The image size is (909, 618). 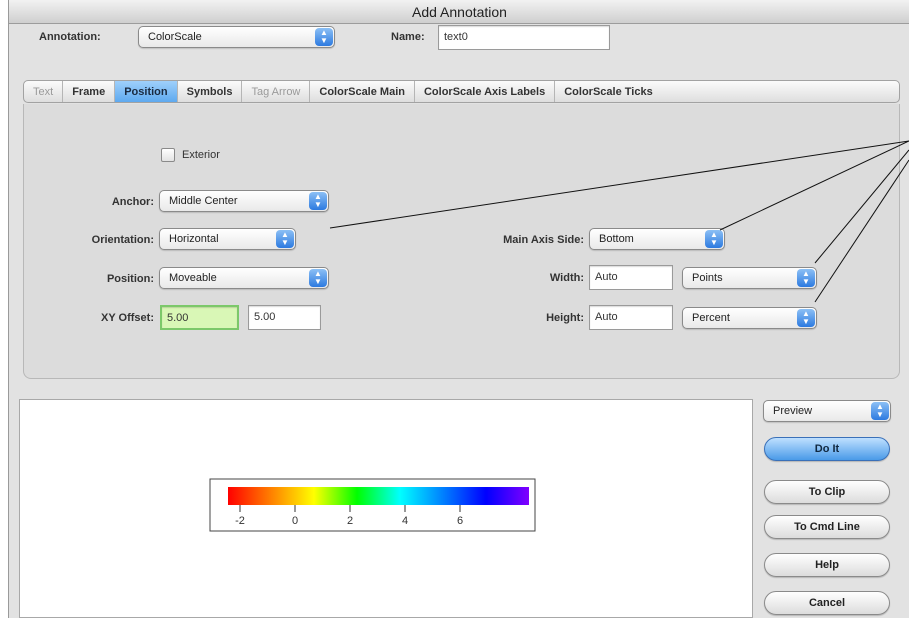 I want to click on orientation-label: Orientation:, so click(x=122, y=240).